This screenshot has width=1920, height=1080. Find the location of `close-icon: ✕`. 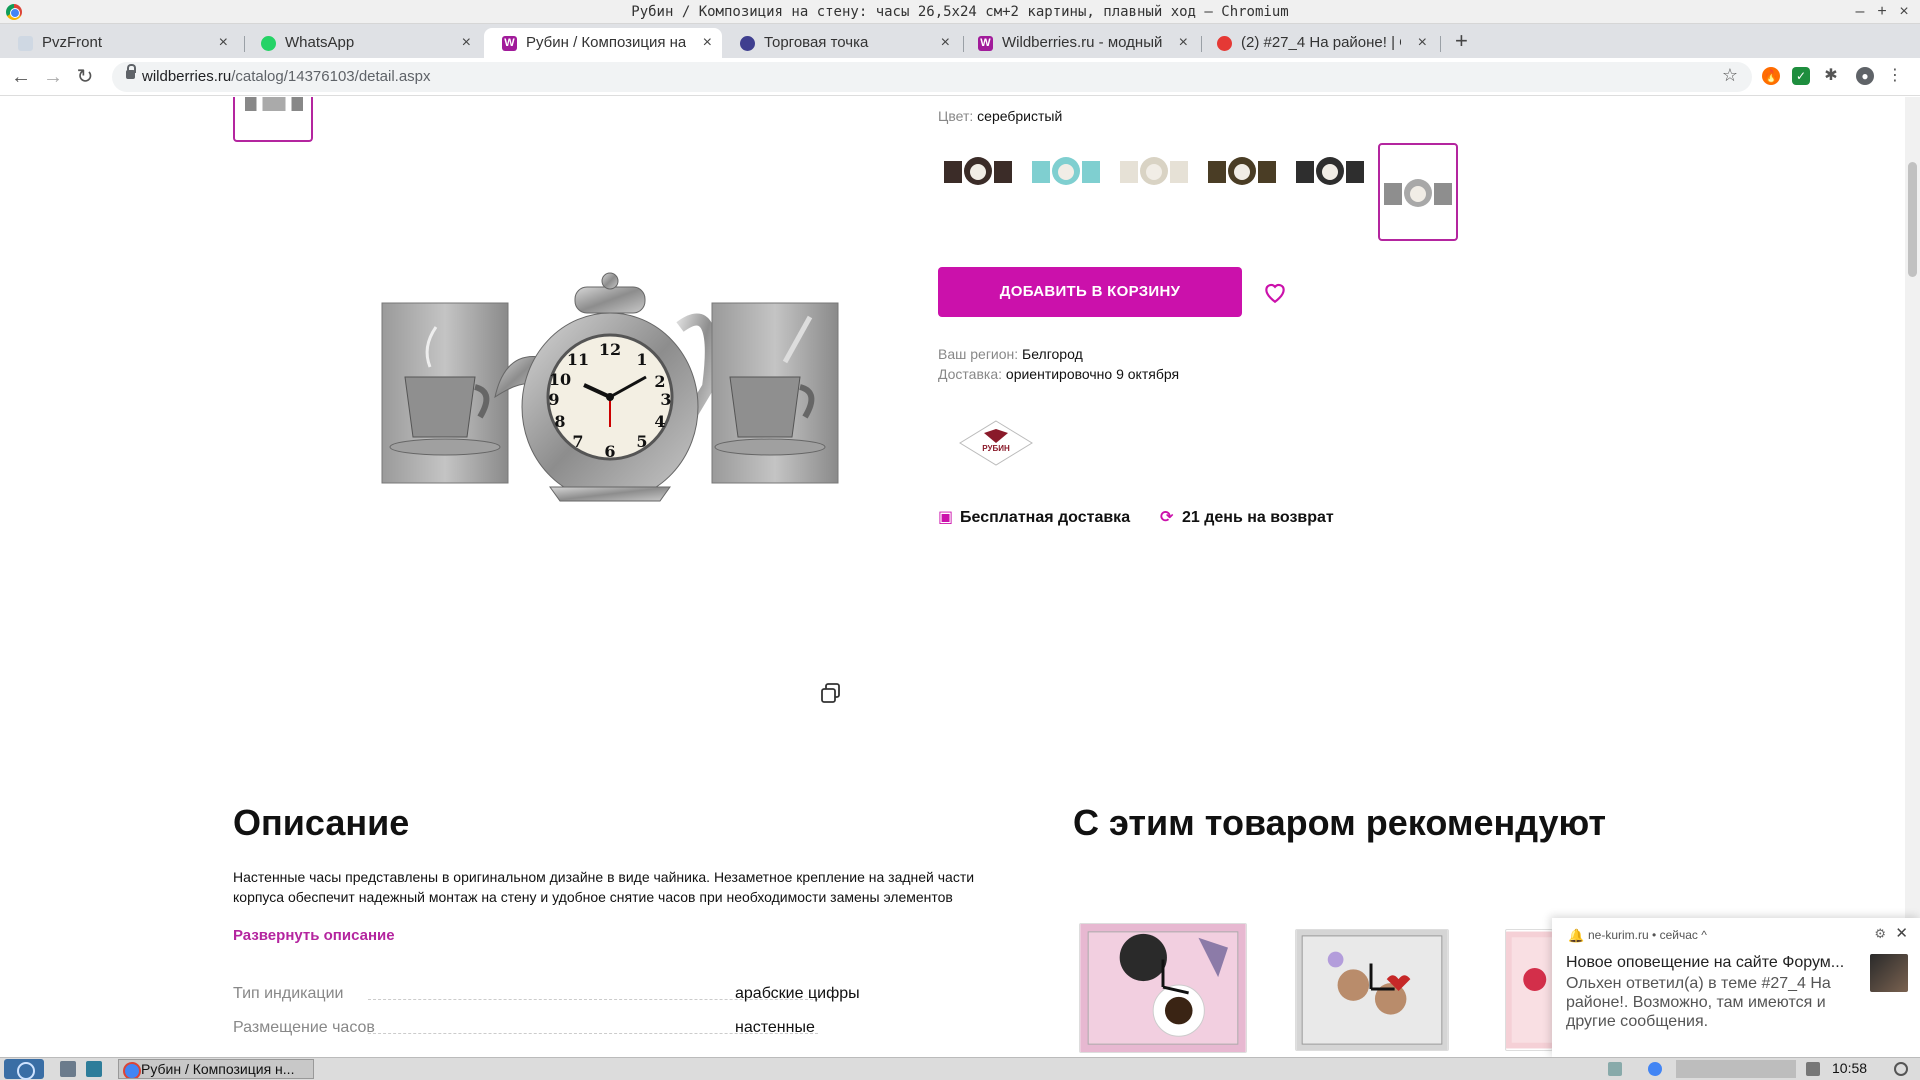

close-icon: ✕ is located at coordinates (1901, 933).